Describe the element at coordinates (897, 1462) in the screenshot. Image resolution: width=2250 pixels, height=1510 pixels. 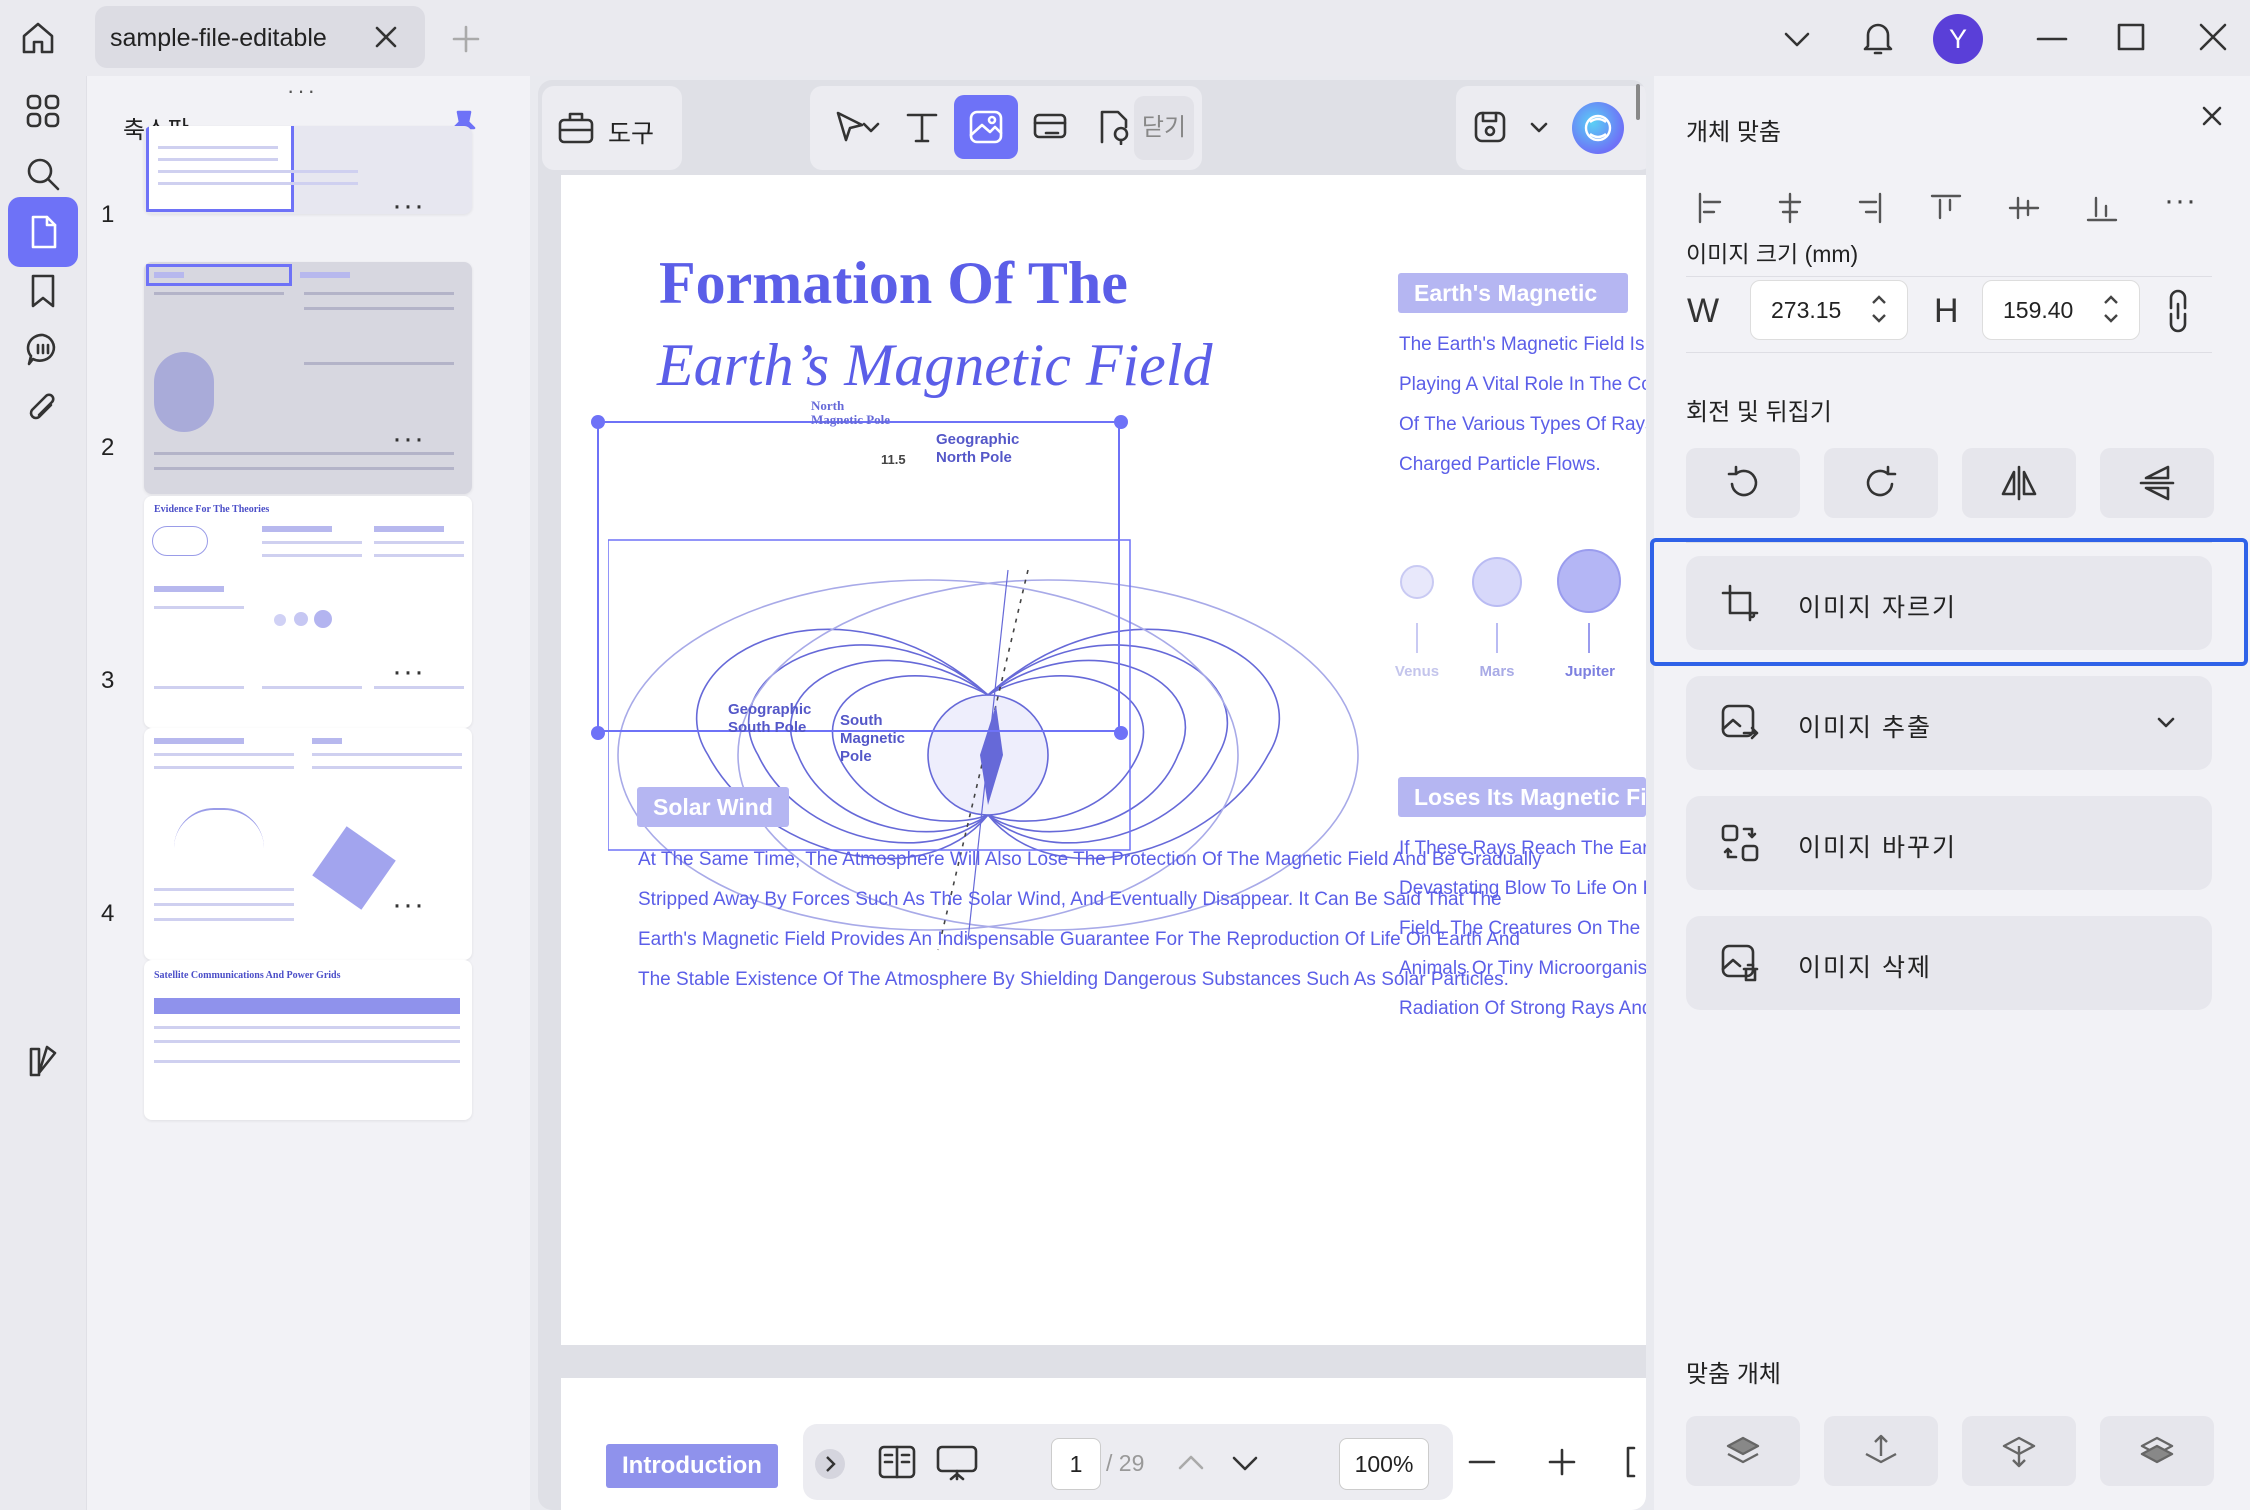
I see `two-page-view-icon` at that location.